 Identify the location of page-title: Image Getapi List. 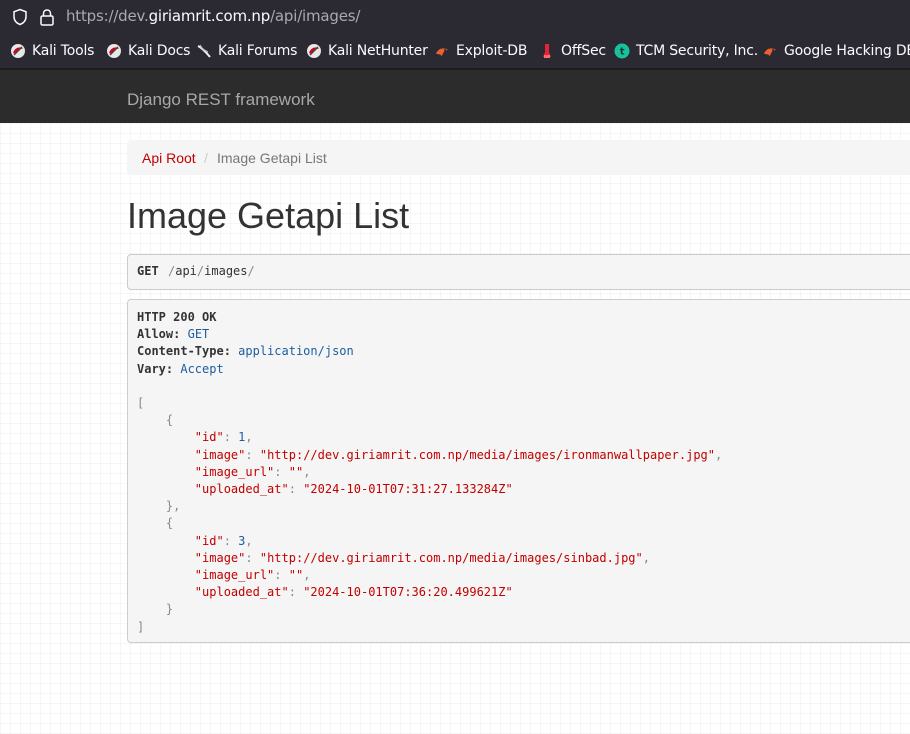
(268, 215).